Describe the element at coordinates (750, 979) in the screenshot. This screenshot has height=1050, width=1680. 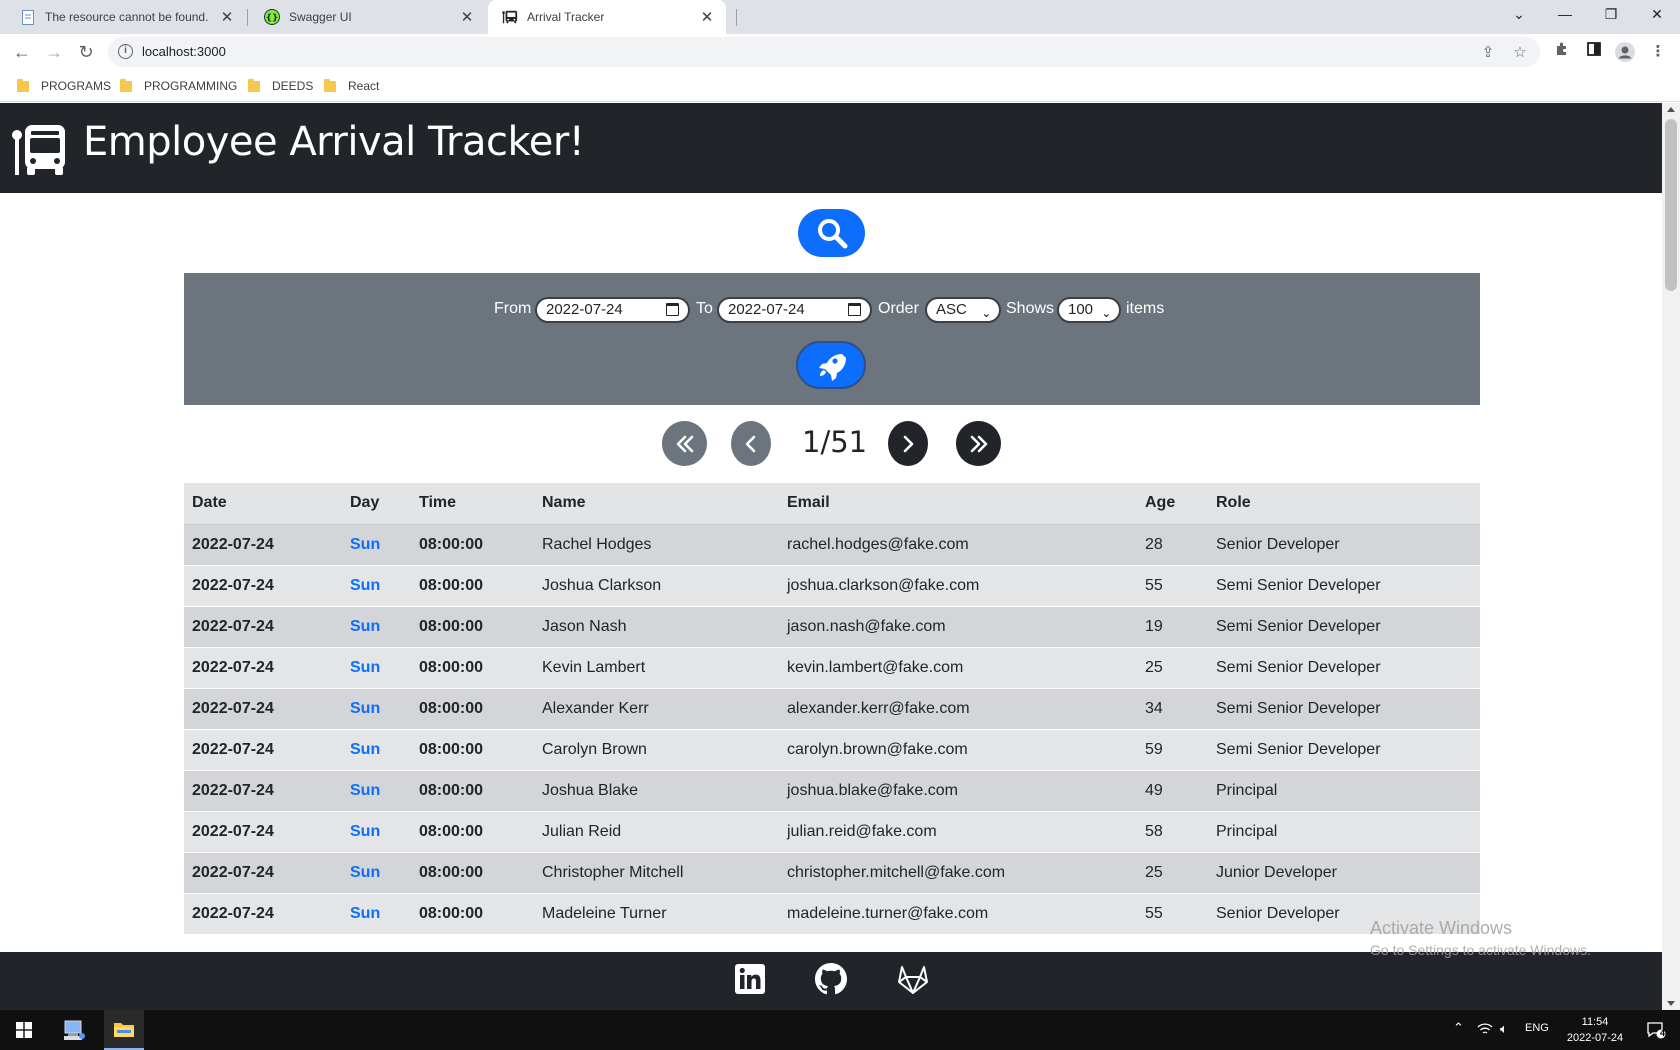
I see `linkedin-icon` at that location.